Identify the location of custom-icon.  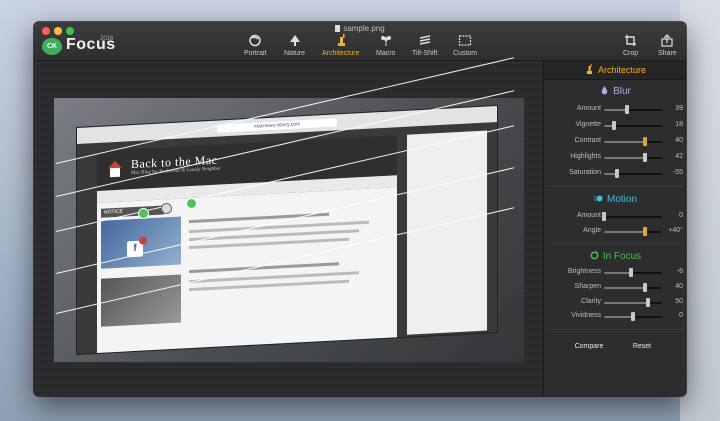
(465, 40).